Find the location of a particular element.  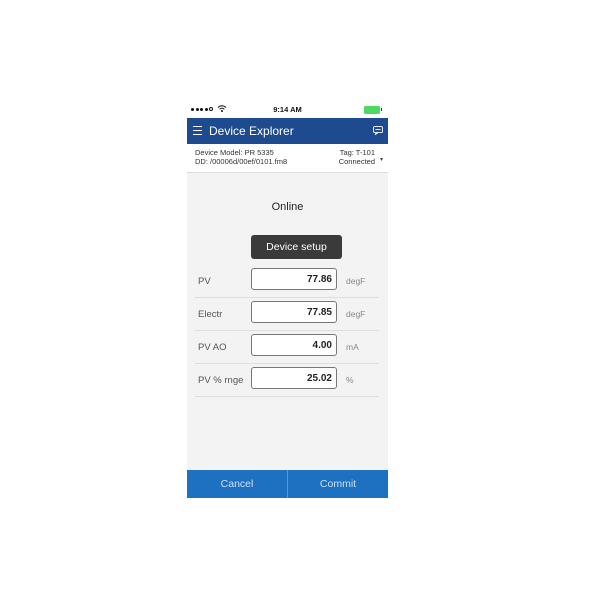

app-header: Device Explorer is located at coordinates (287, 131).